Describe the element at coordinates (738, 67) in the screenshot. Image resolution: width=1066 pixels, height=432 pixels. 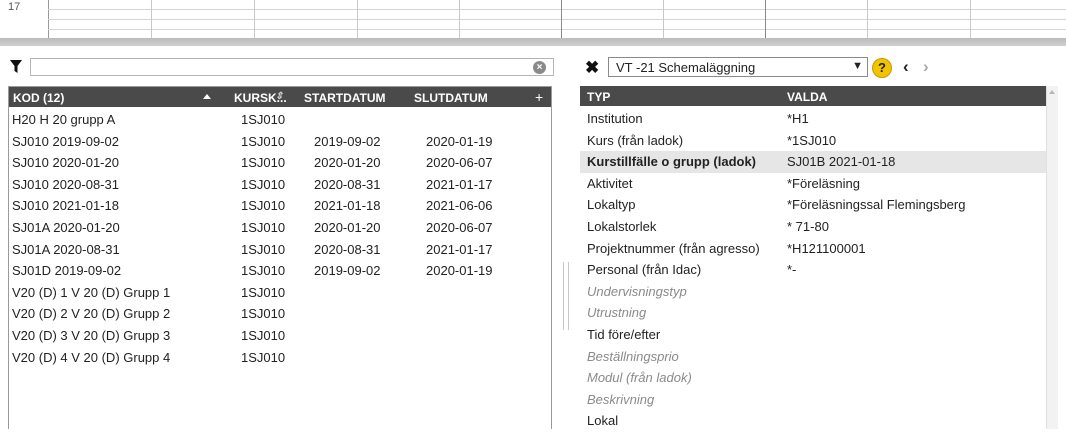
I see `view-select: VT -21 Schemaläggning ▼` at that location.